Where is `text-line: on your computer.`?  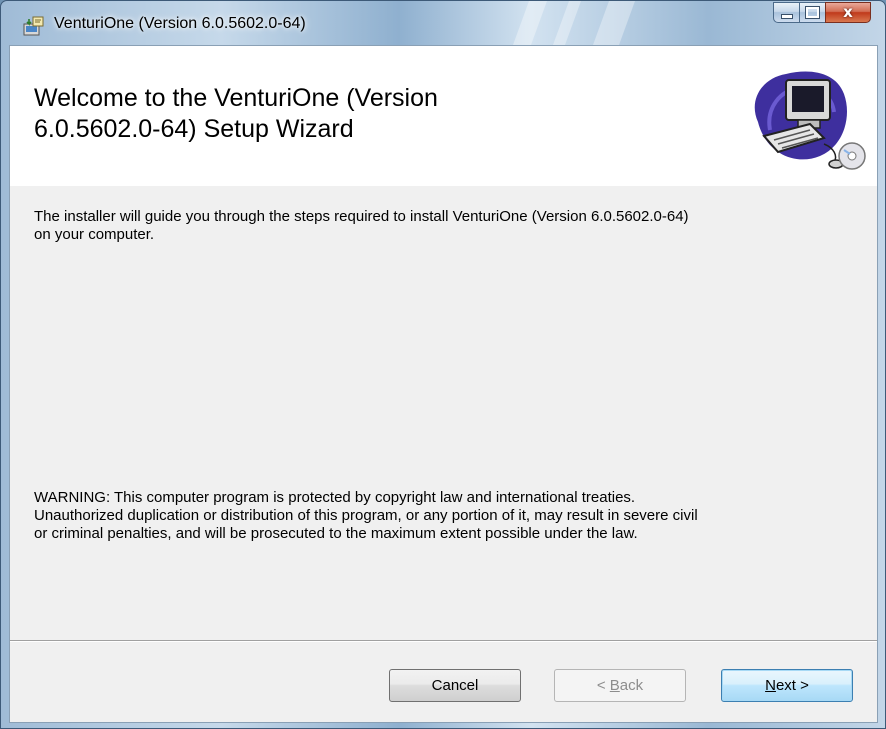
text-line: on your computer. is located at coordinates (94, 234).